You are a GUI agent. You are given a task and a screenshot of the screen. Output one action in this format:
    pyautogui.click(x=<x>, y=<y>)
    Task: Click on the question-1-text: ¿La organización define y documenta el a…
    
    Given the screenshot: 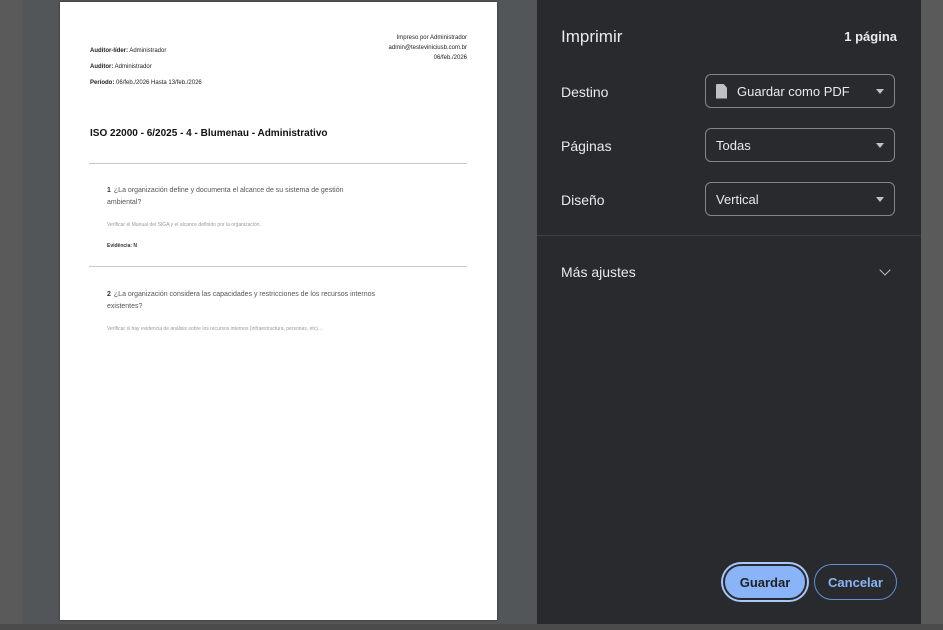 What is the action you would take?
    pyautogui.click(x=225, y=196)
    